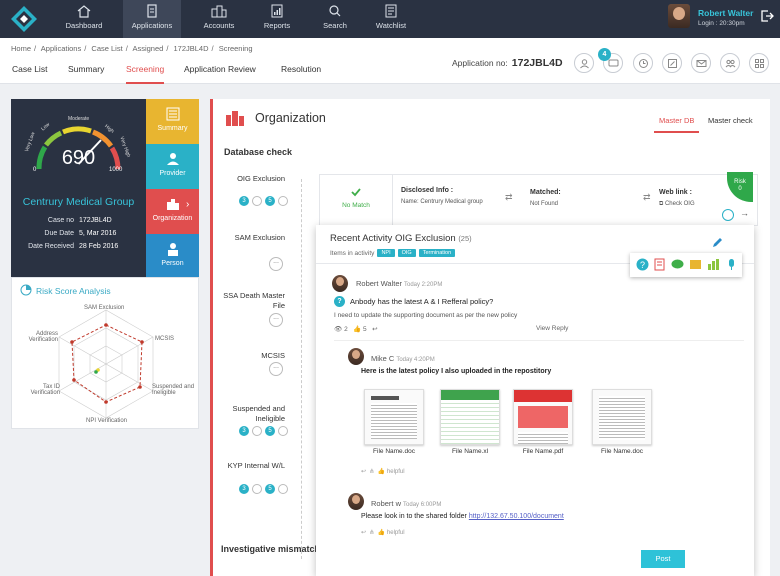 The width and height of the screenshot is (780, 576). I want to click on check-oig-link: Check OIG, so click(680, 204).